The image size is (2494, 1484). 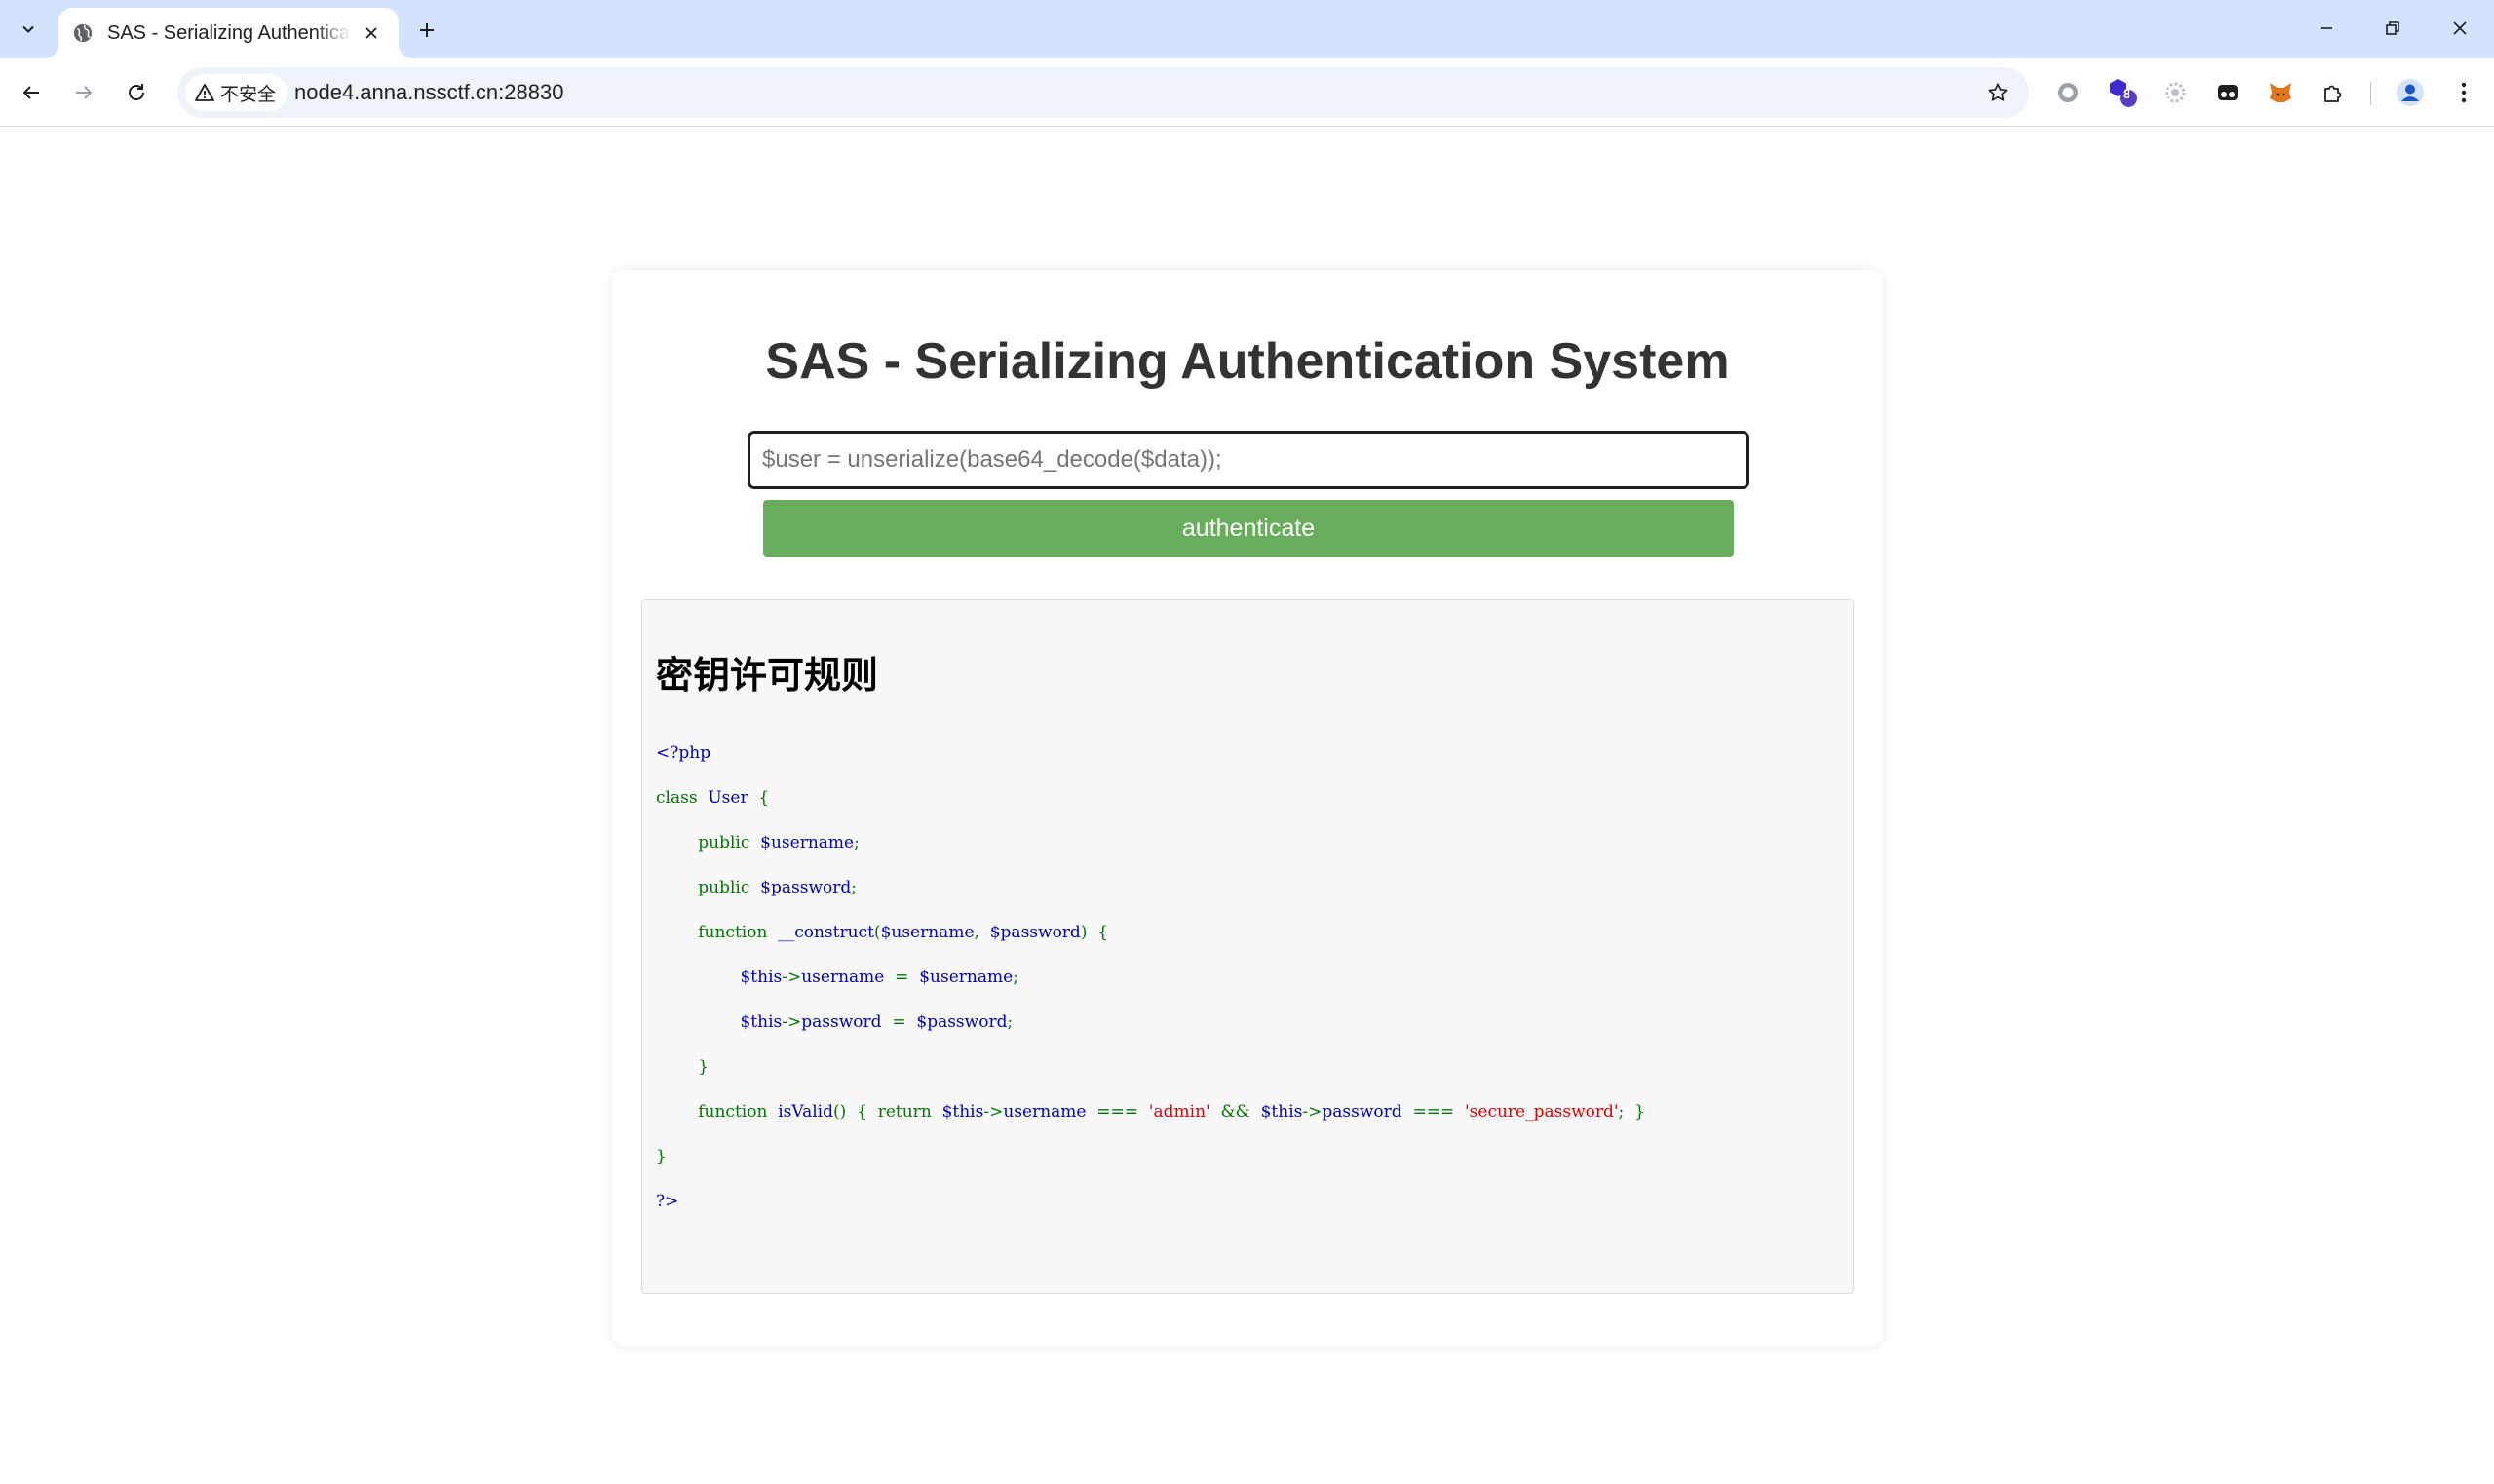 I want to click on extension-badge: 8, so click(x=2126, y=94).